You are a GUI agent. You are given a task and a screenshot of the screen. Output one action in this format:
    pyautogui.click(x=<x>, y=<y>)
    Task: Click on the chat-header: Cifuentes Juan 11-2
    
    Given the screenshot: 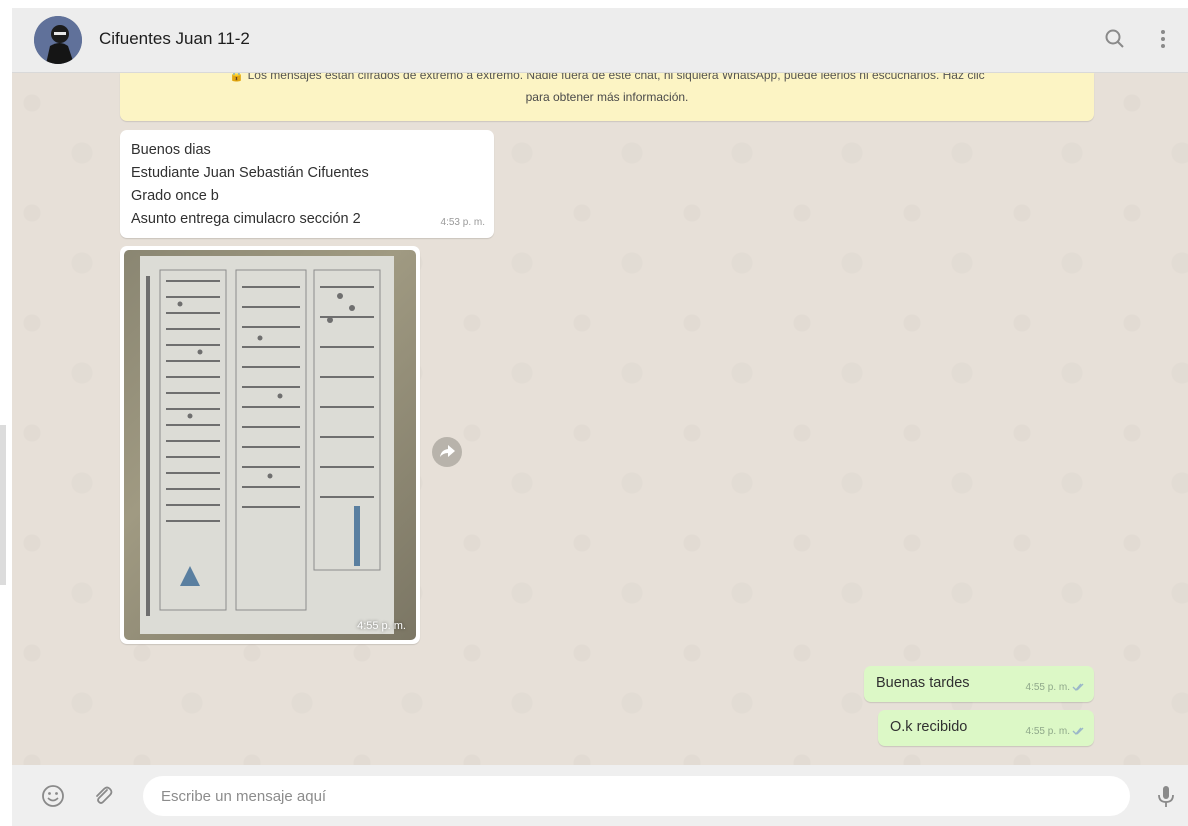 What is the action you would take?
    pyautogui.click(x=600, y=40)
    